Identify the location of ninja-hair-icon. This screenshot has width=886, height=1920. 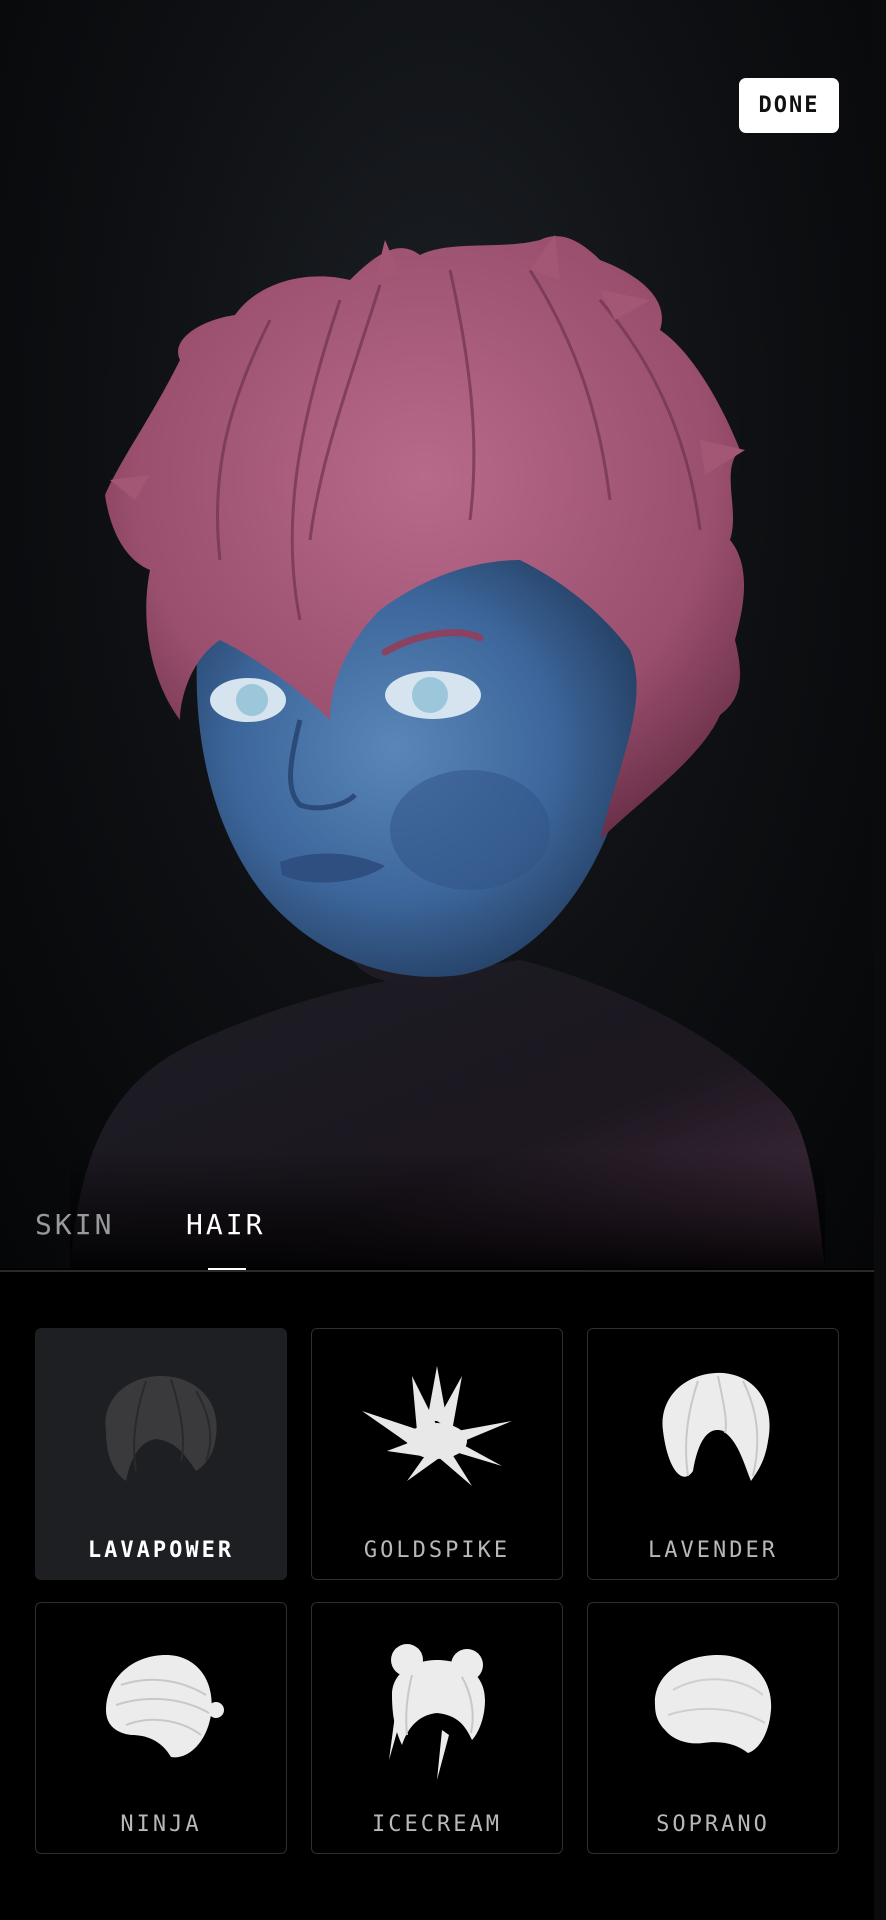
(165, 1706).